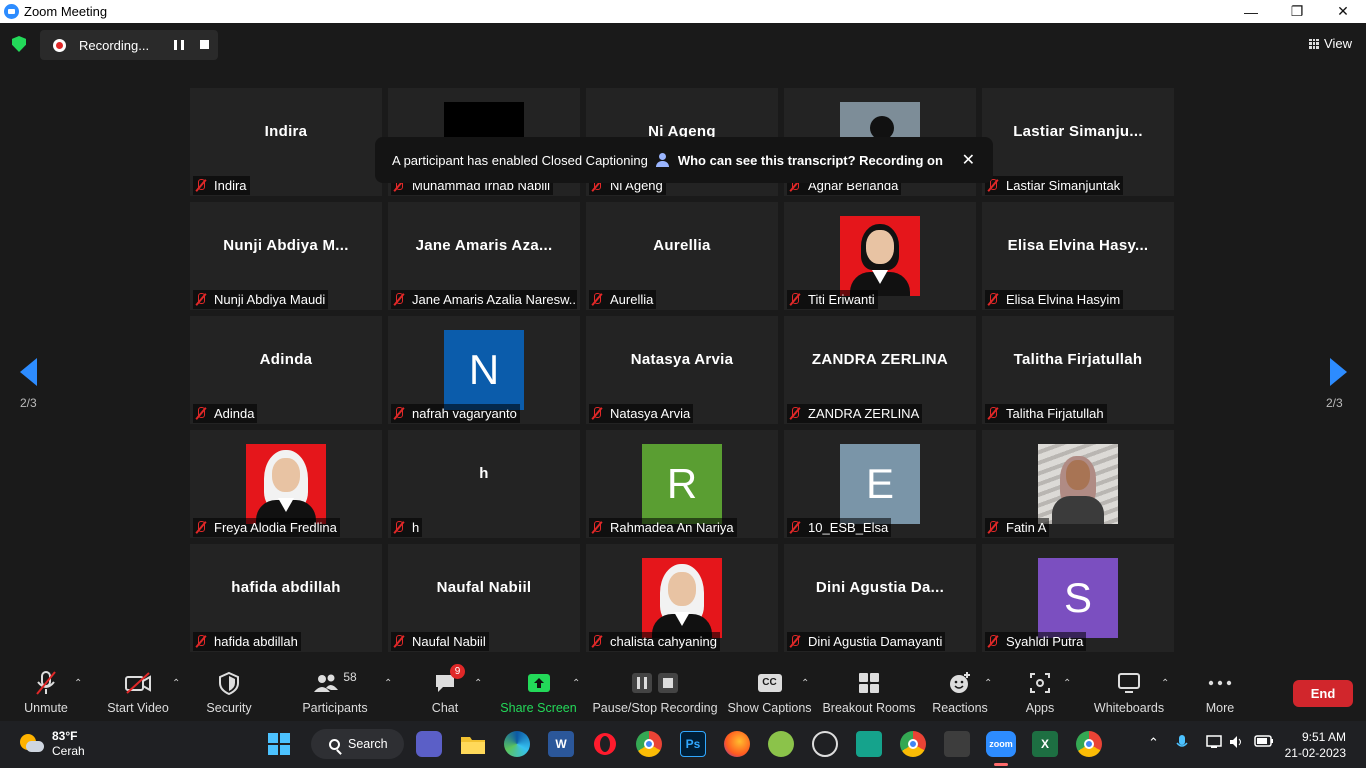 This screenshot has height=768, width=1366. I want to click on file-explorer-icon, so click(473, 744).